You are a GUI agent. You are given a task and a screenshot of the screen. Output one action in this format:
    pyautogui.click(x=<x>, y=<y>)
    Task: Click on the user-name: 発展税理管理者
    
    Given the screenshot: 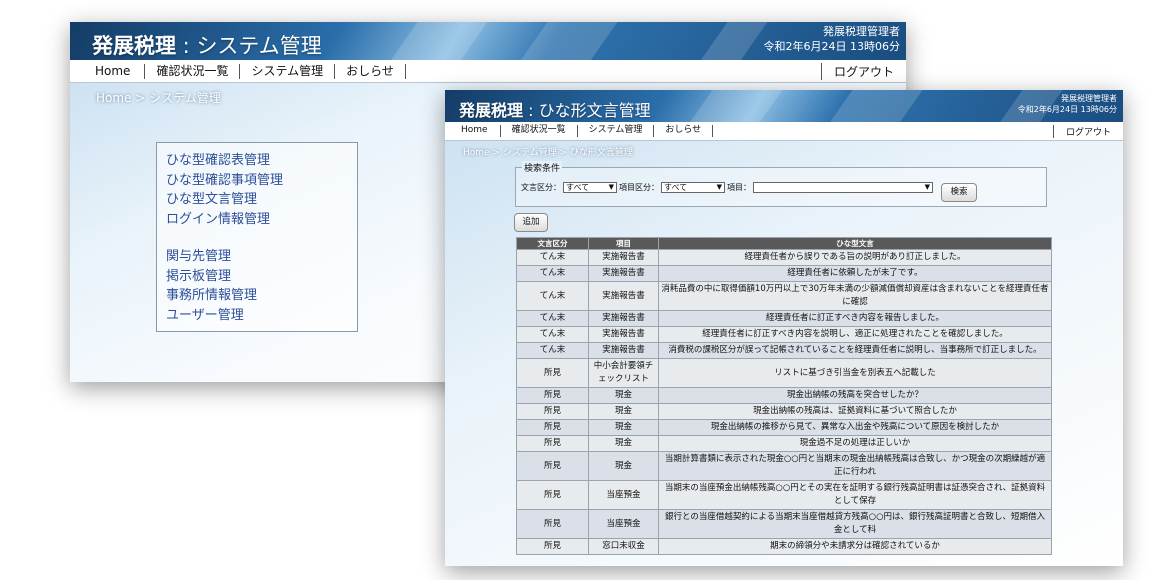 What is the action you would take?
    pyautogui.click(x=1089, y=98)
    